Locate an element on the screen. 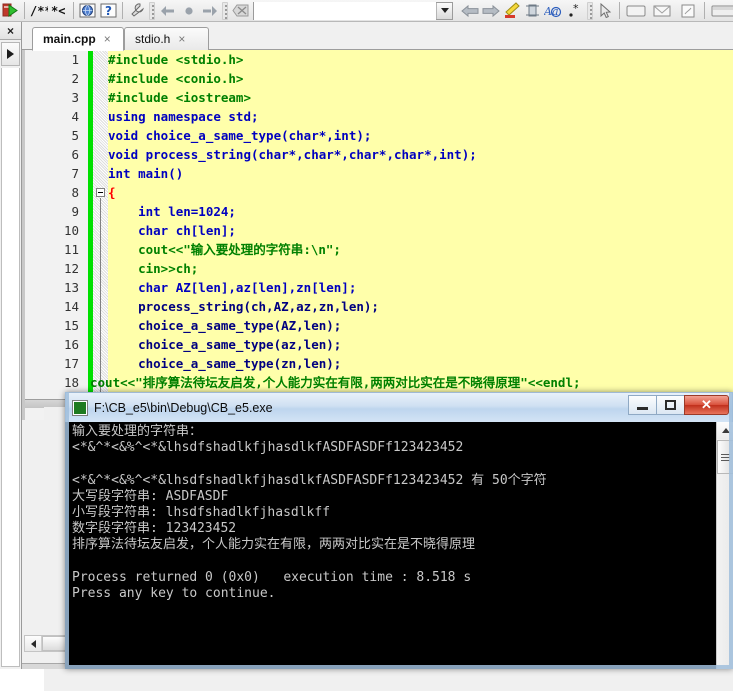  scrollbar-thumb is located at coordinates (725, 457).